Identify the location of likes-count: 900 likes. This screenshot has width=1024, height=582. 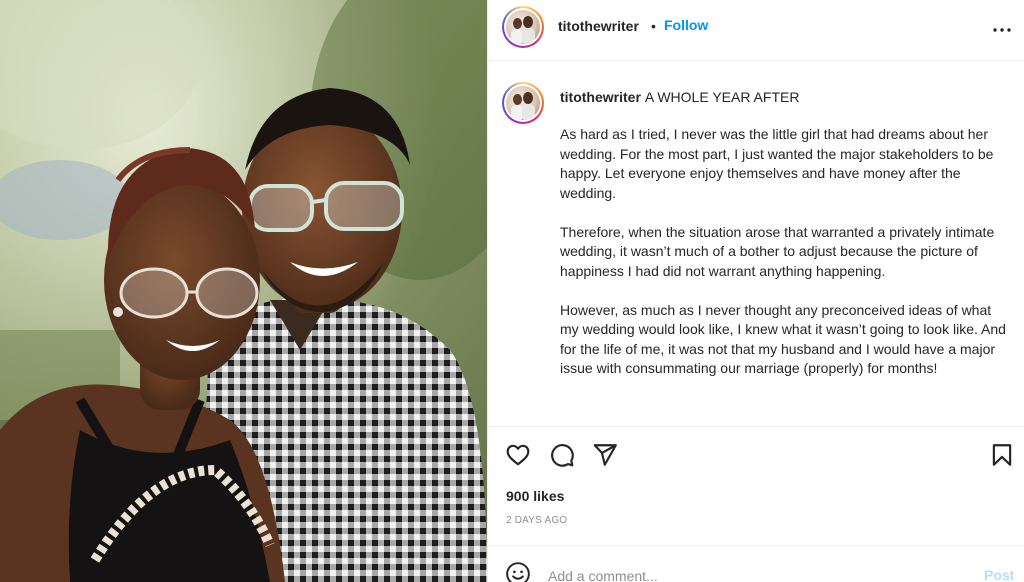
(535, 496).